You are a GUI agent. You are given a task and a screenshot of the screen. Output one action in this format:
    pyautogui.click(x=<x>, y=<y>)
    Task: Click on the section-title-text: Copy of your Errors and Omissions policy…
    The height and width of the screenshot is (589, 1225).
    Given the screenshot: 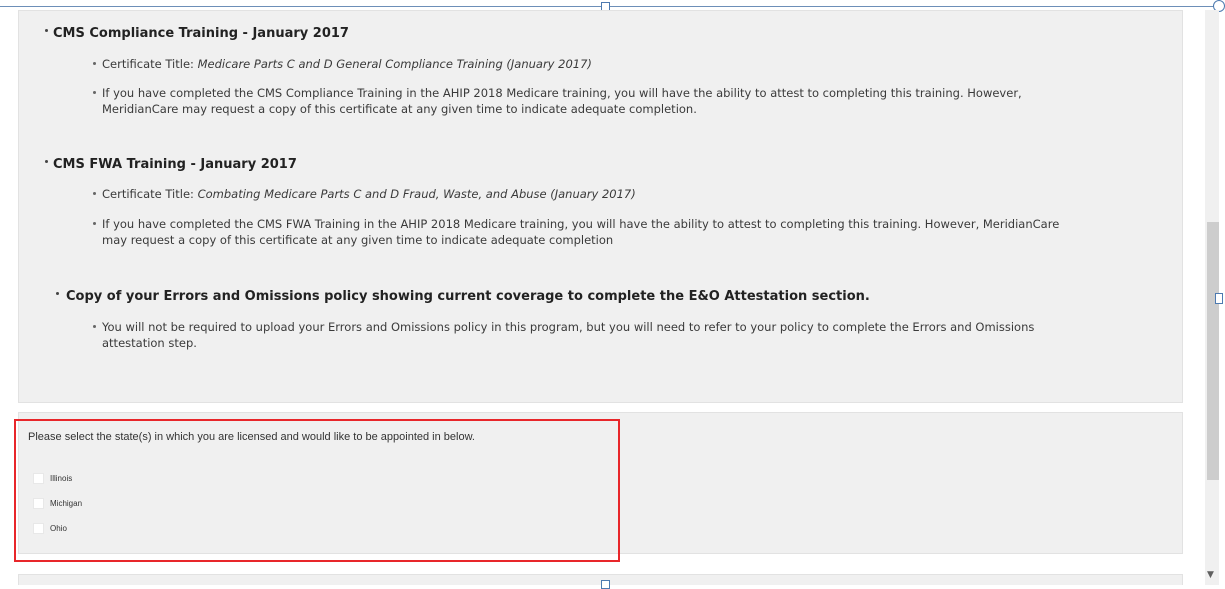 What is the action you would take?
    pyautogui.click(x=468, y=296)
    